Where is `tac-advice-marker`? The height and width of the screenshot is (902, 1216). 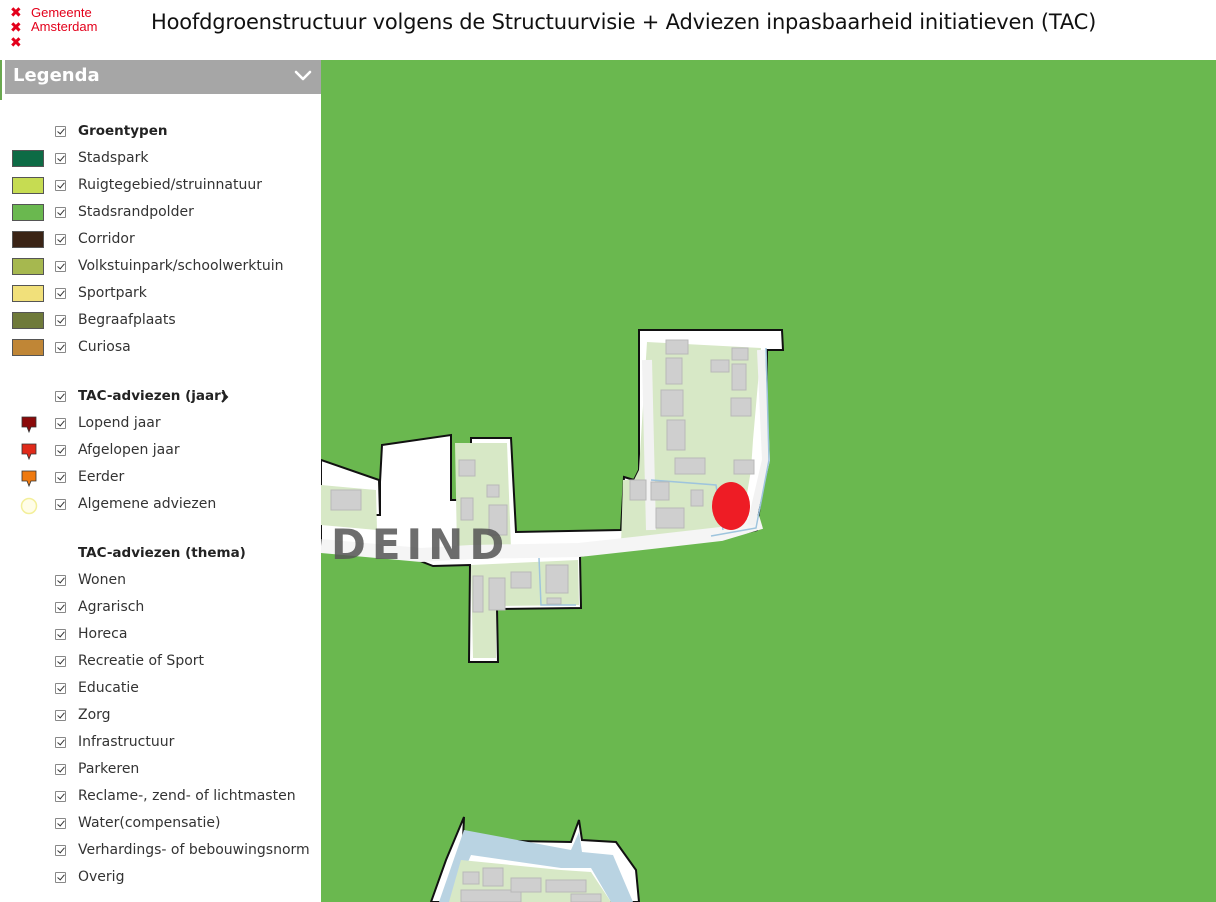 tac-advice-marker is located at coordinates (731, 506).